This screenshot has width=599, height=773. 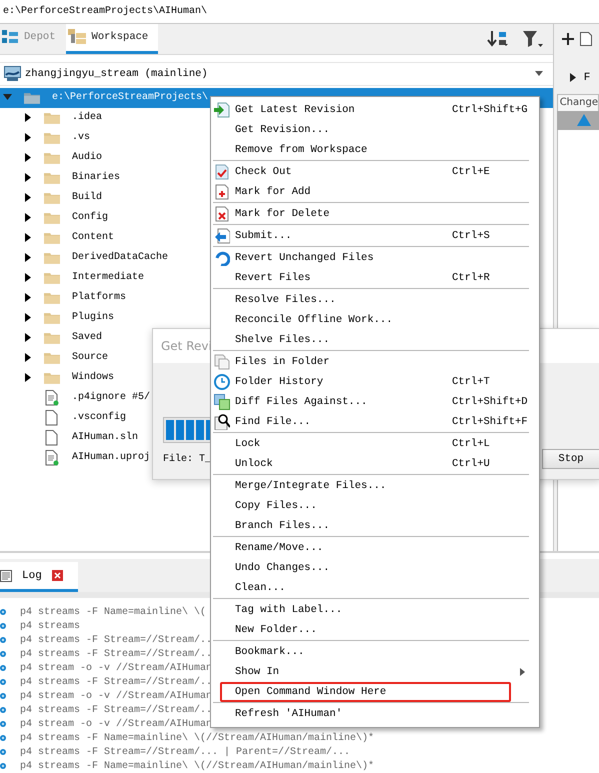 What do you see at coordinates (587, 78) in the screenshot?
I see `section-label: F` at bounding box center [587, 78].